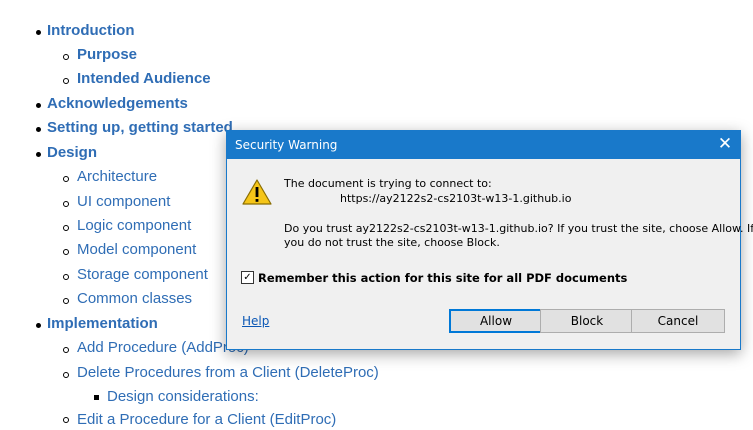 This screenshot has height=430, width=753. Describe the element at coordinates (72, 153) in the screenshot. I see `toc-link-design: Design` at that location.